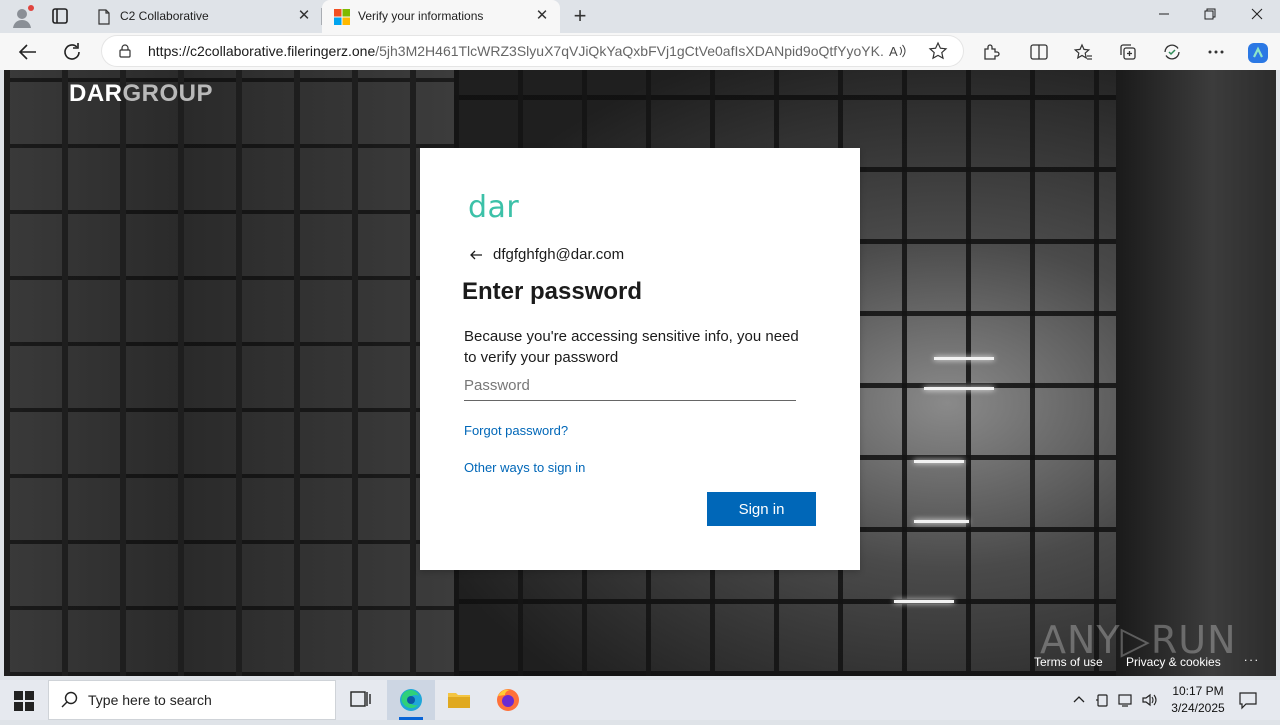 This screenshot has height=725, width=1280. I want to click on search-icon, so click(70, 700).